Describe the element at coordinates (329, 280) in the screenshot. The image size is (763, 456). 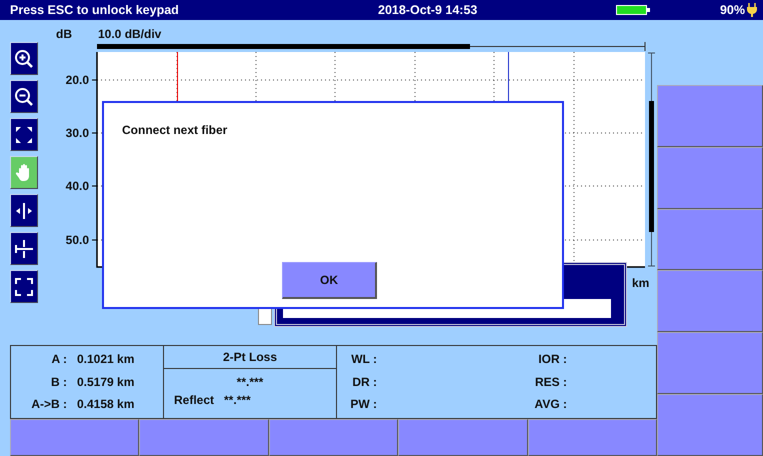
I see `ok-button: OK` at that location.